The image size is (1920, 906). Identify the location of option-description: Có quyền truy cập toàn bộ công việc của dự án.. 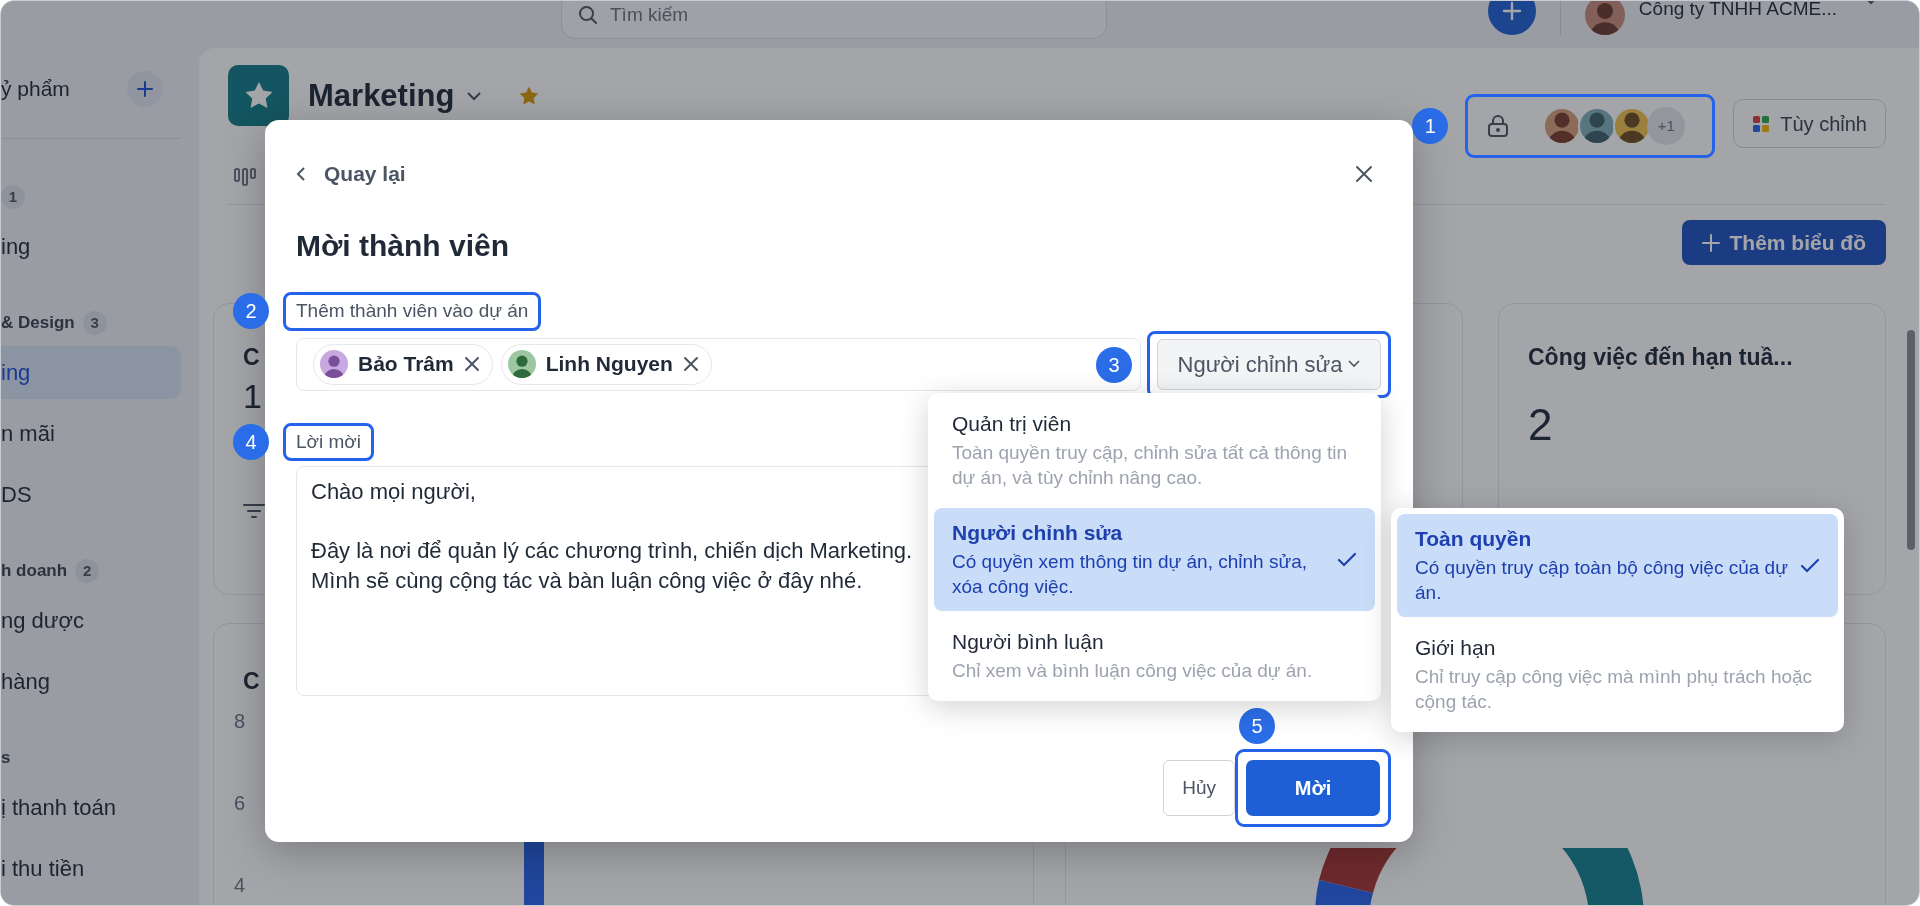
(1601, 580).